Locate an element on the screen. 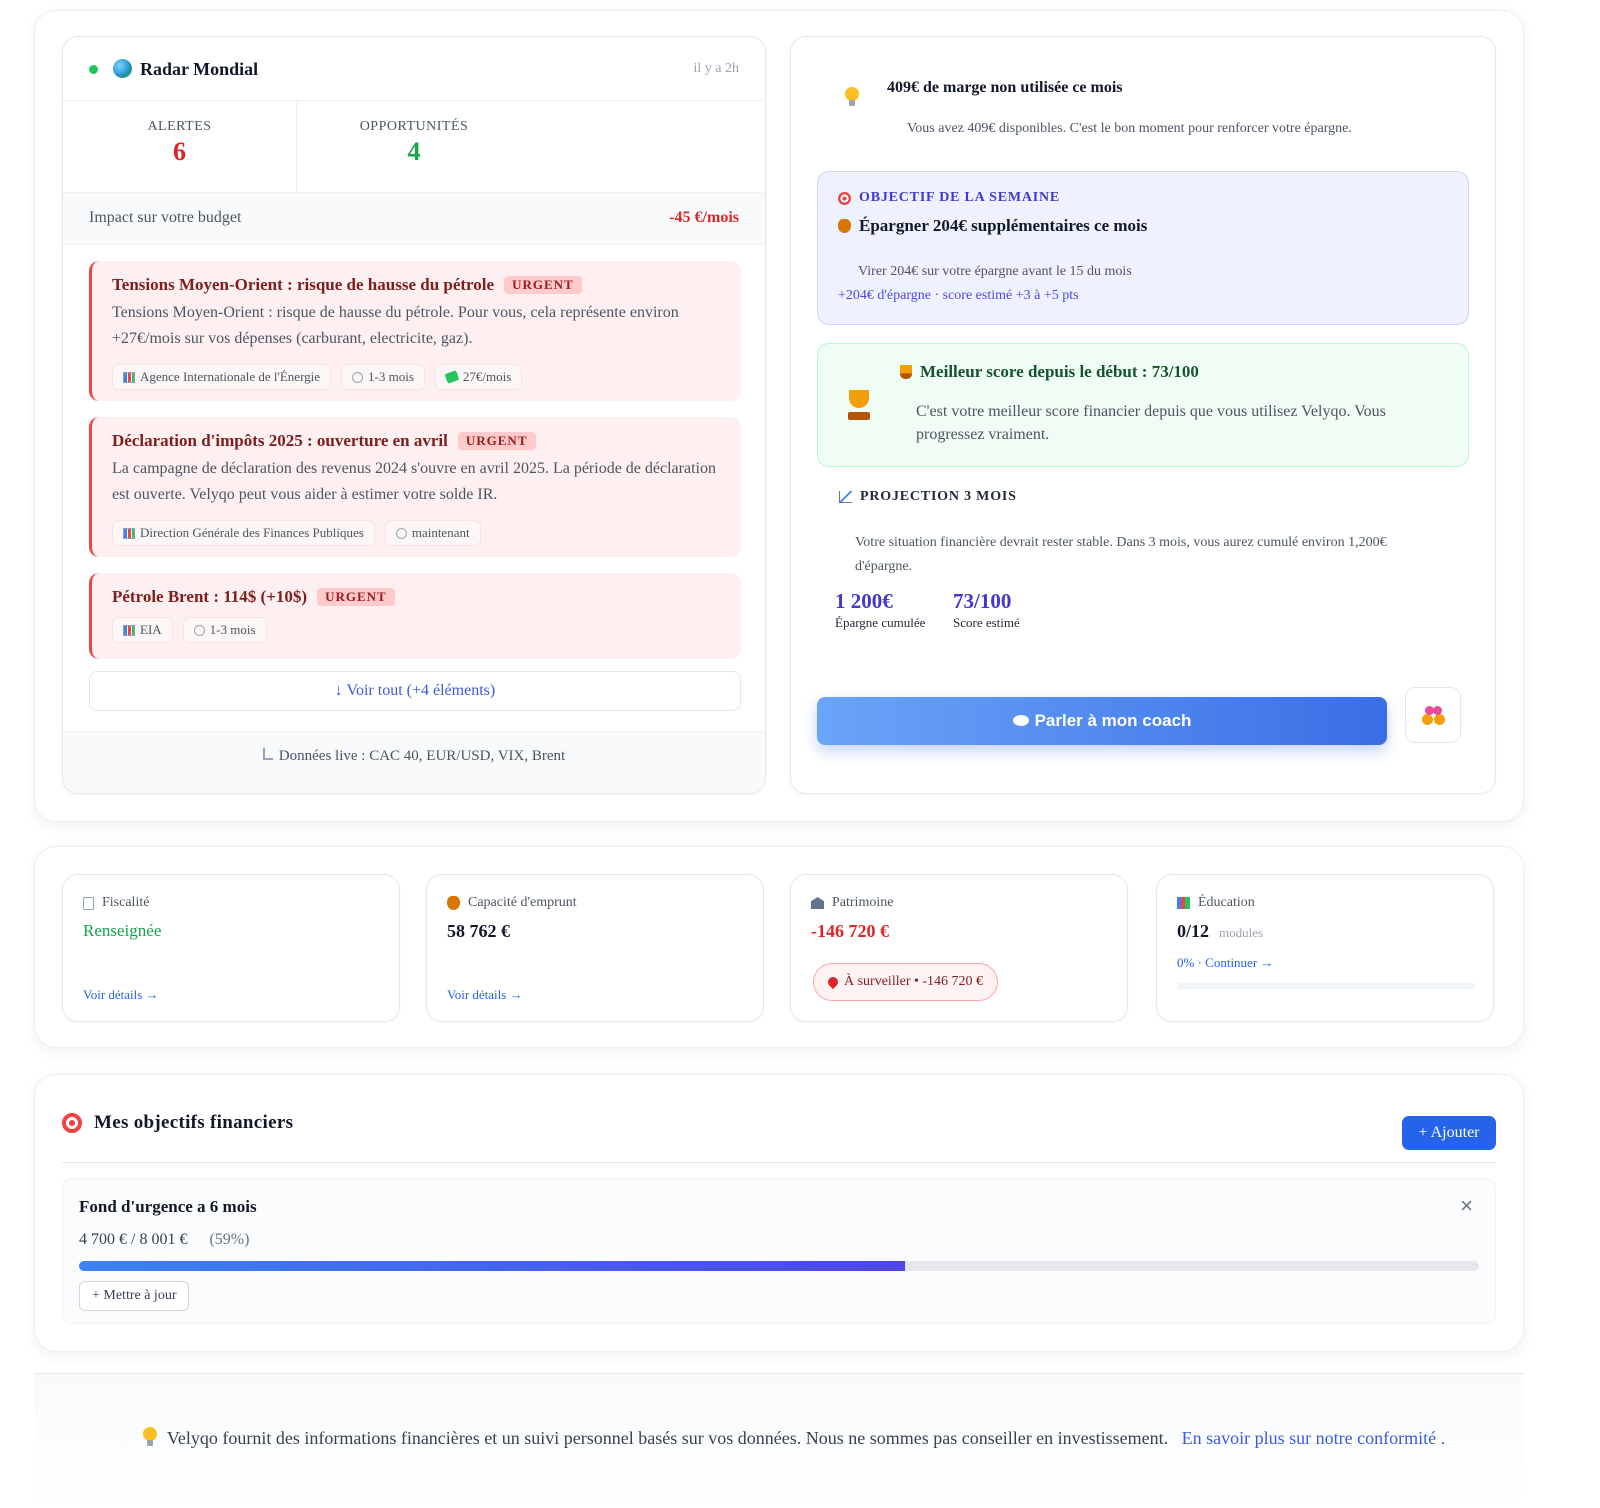 This screenshot has height=1508, width=1600. education-card: Éducation 0/12 modules 0% · Continuer → is located at coordinates (1325, 948).